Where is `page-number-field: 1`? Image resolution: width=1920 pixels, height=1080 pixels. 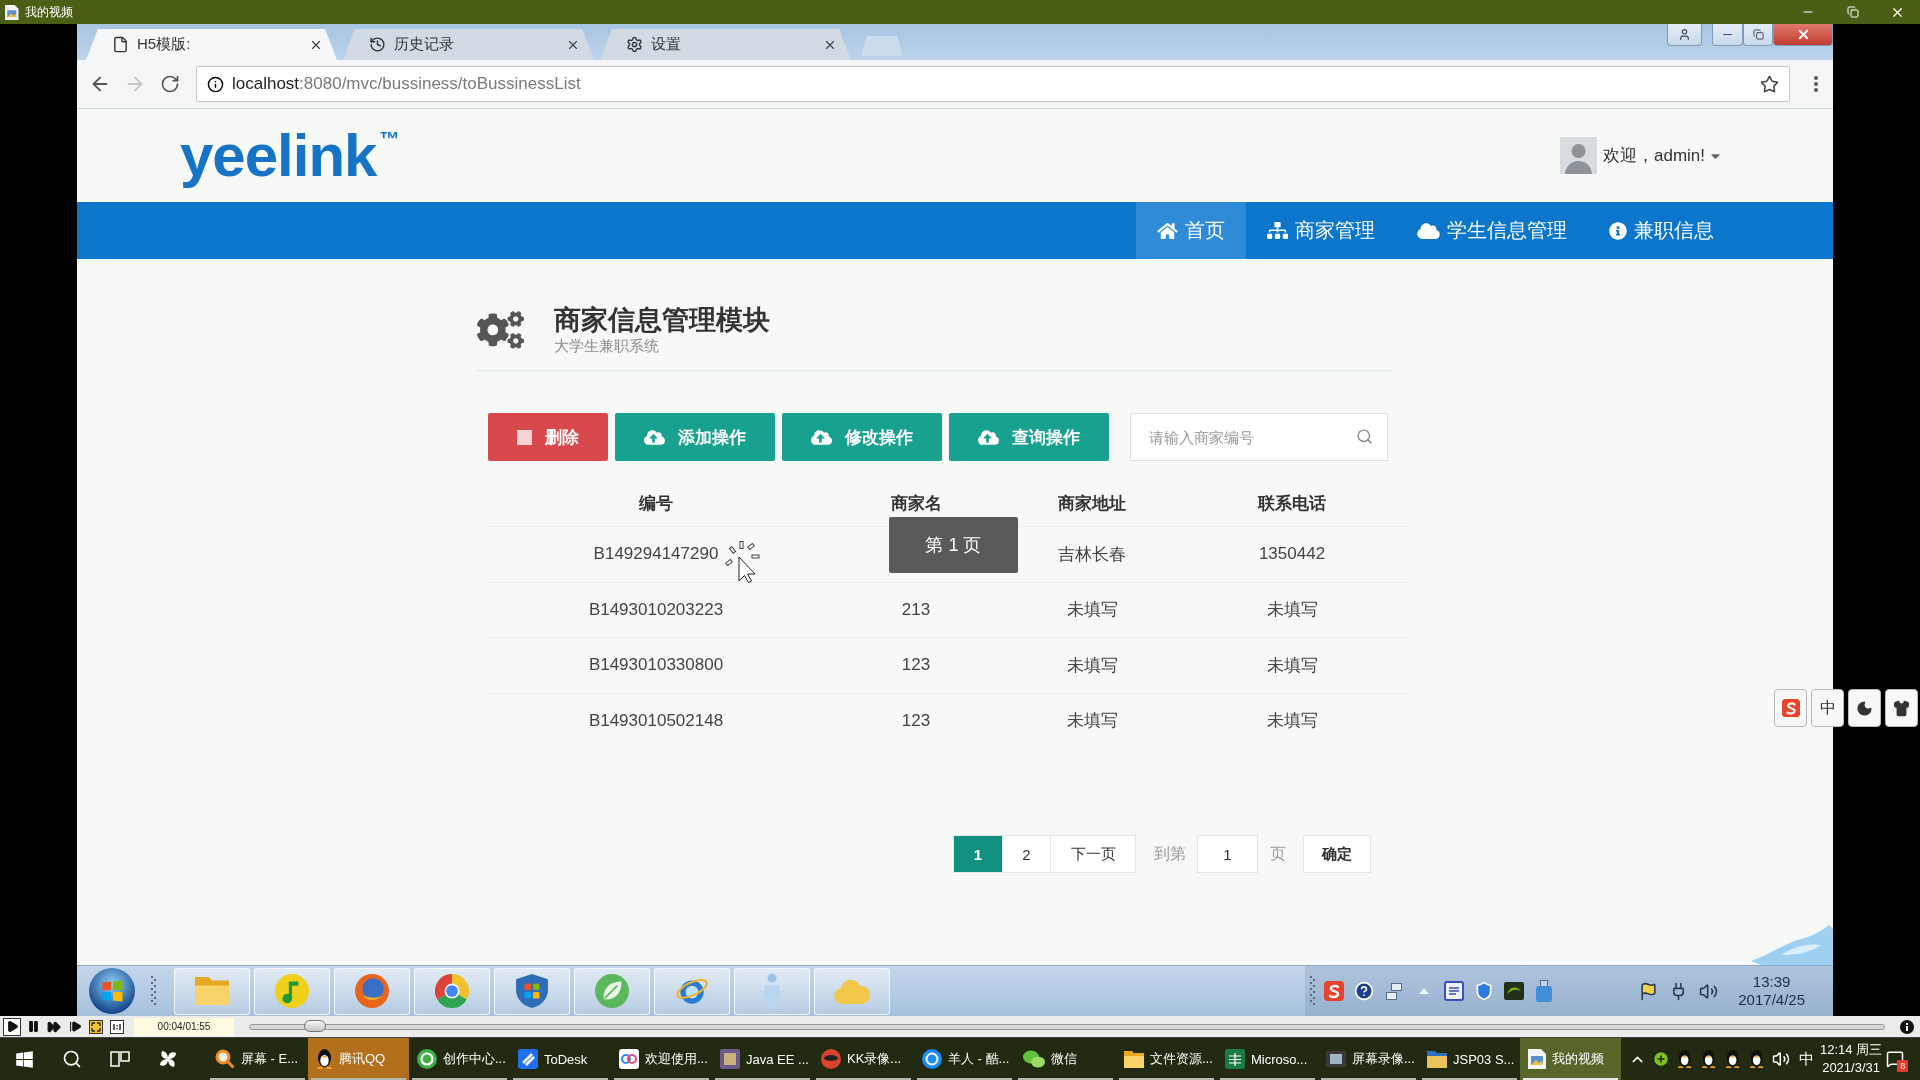
page-number-field: 1 is located at coordinates (1227, 854).